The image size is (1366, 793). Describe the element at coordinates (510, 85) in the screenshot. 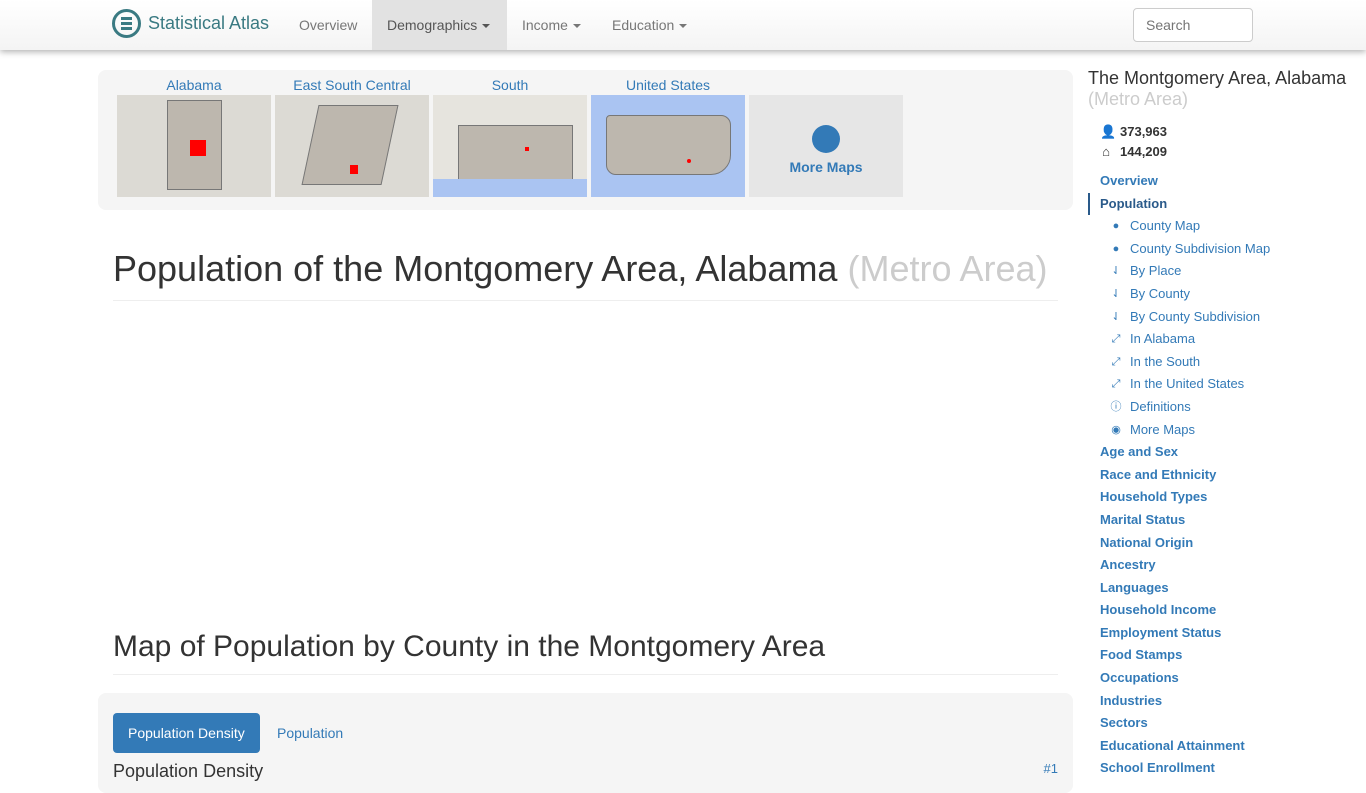

I see `thumb-label: South` at that location.